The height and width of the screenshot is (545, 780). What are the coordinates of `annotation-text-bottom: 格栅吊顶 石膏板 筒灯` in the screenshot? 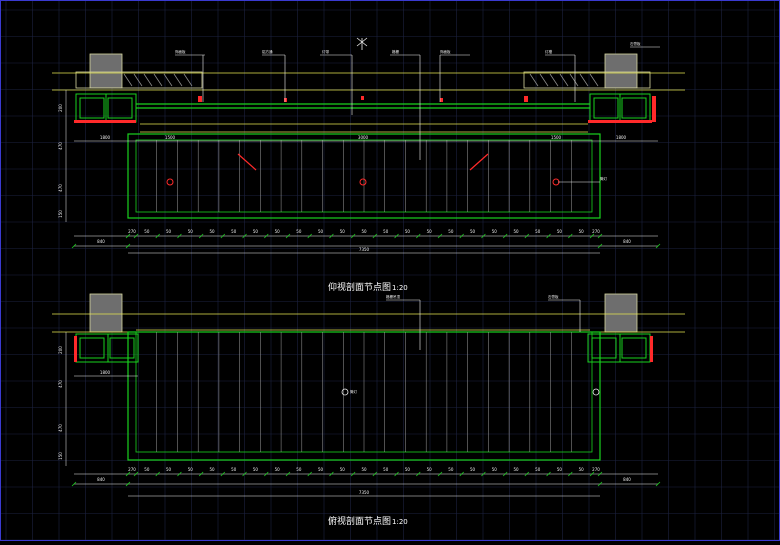 It's located at (454, 344).